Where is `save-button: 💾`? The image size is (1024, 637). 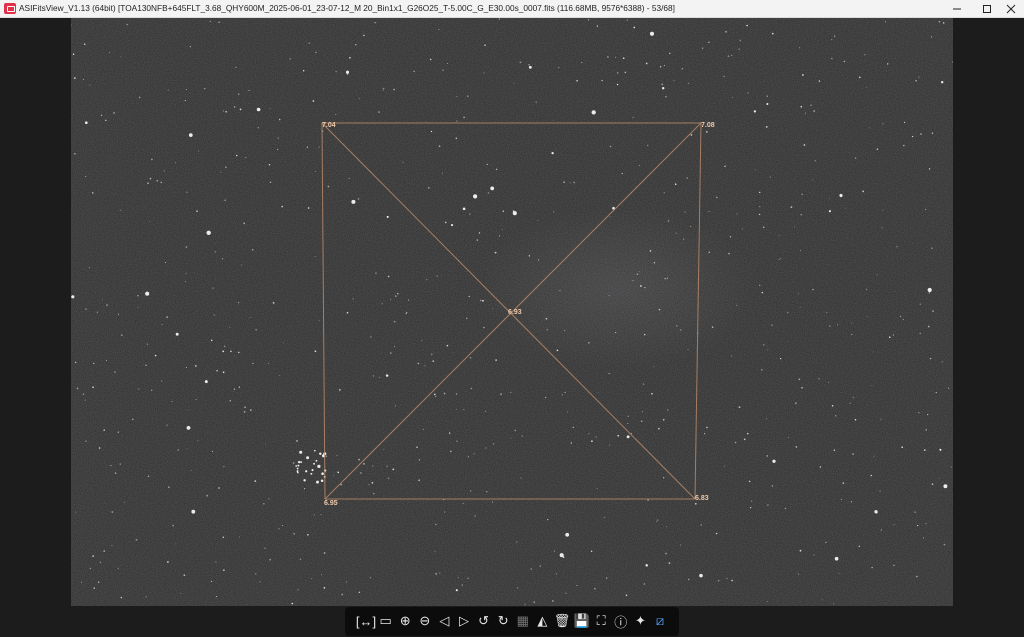
save-button: 💾 is located at coordinates (582, 621).